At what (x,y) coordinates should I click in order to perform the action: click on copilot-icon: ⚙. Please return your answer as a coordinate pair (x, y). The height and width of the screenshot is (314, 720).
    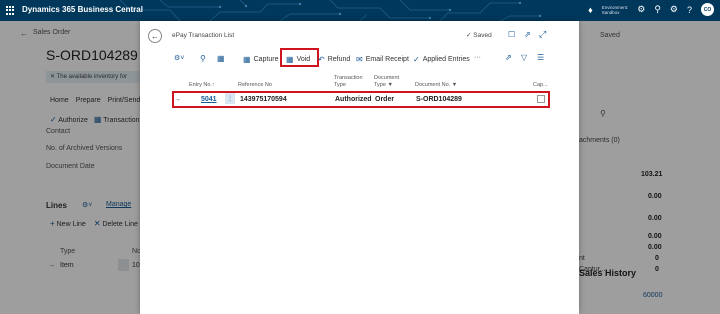
    Looking at the image, I should click on (641, 9).